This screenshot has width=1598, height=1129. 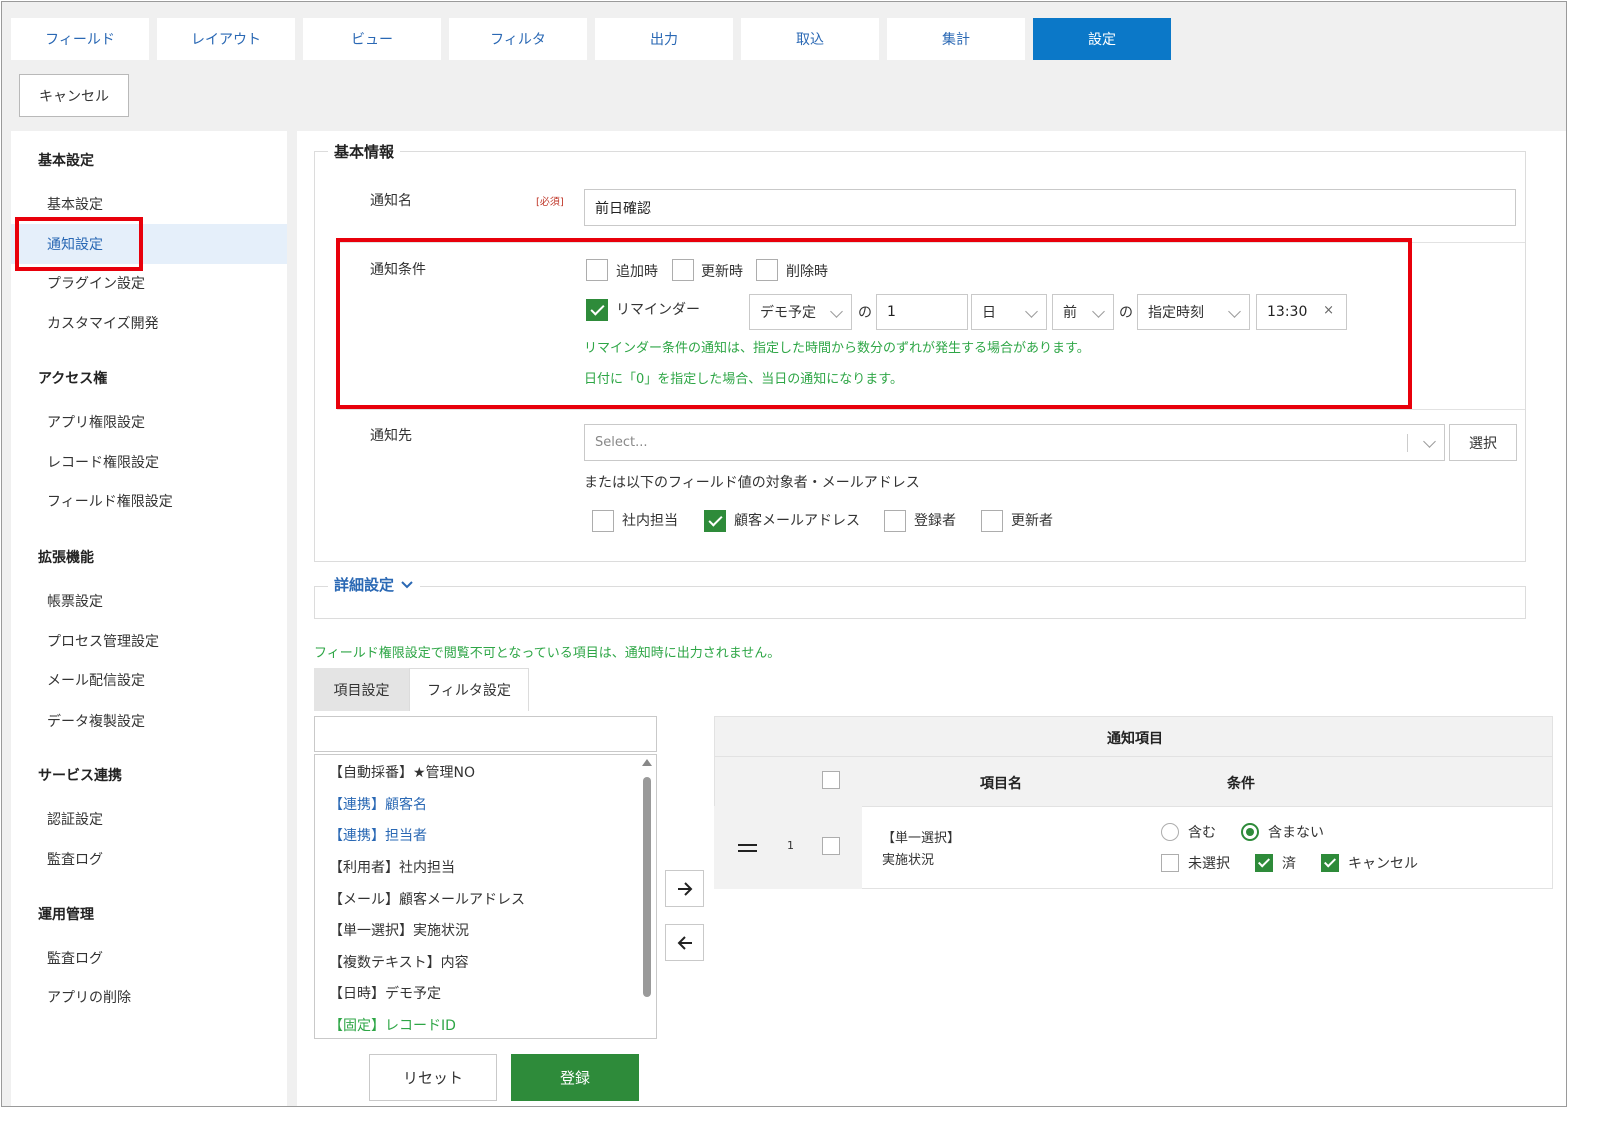 What do you see at coordinates (66, 558) in the screenshot?
I see `sidebar-section-extension: 拡張機能` at bounding box center [66, 558].